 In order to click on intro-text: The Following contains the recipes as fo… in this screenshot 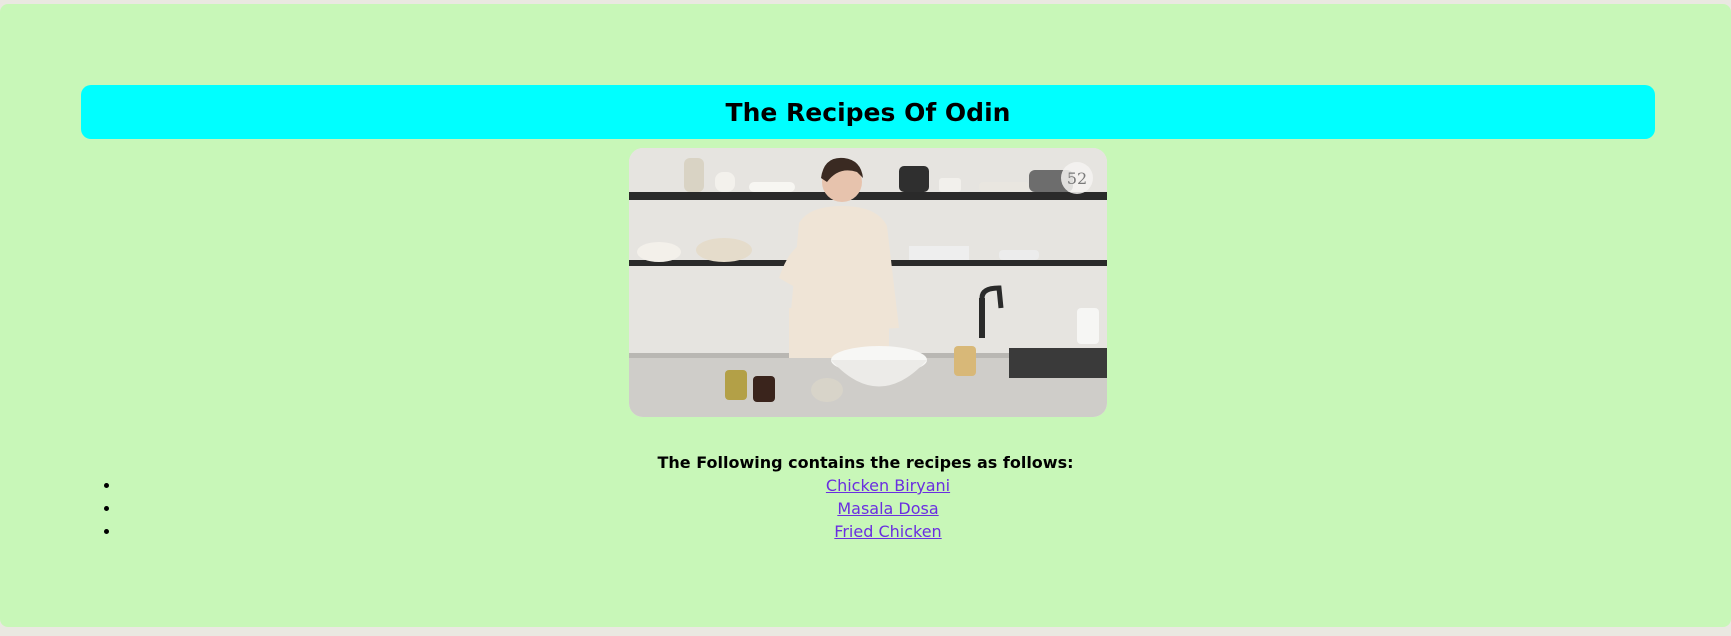, I will do `click(865, 462)`.